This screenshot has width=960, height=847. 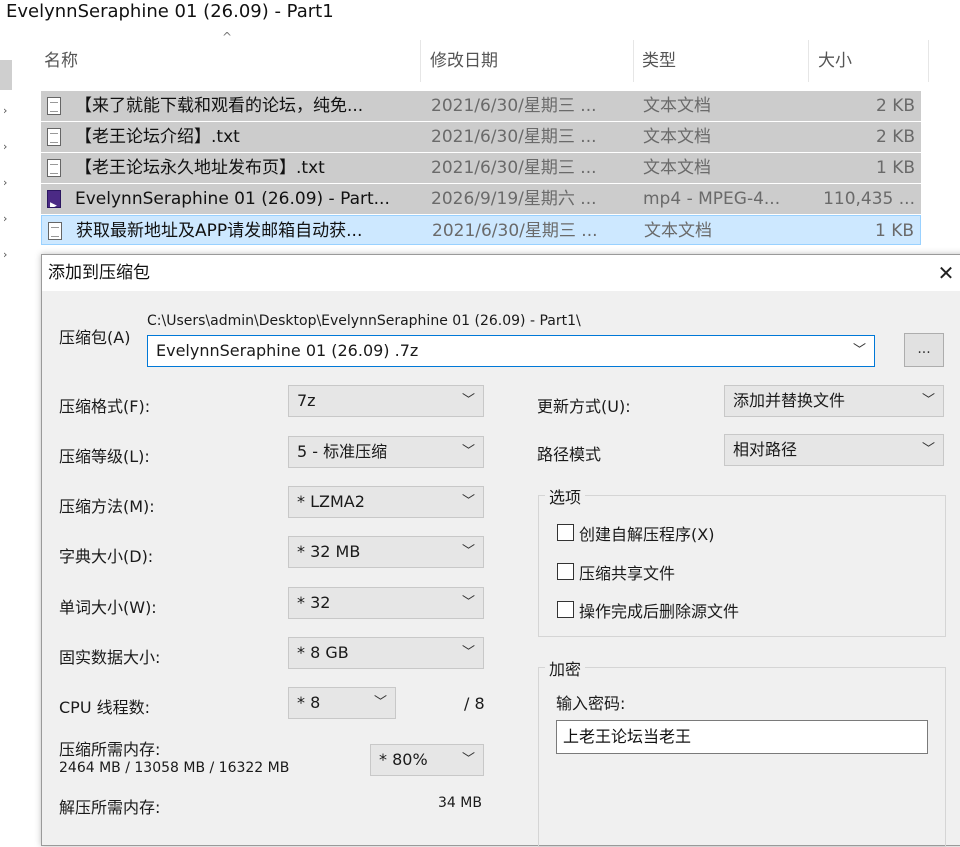 I want to click on format-label: 压缩格式(F):, so click(x=105, y=406).